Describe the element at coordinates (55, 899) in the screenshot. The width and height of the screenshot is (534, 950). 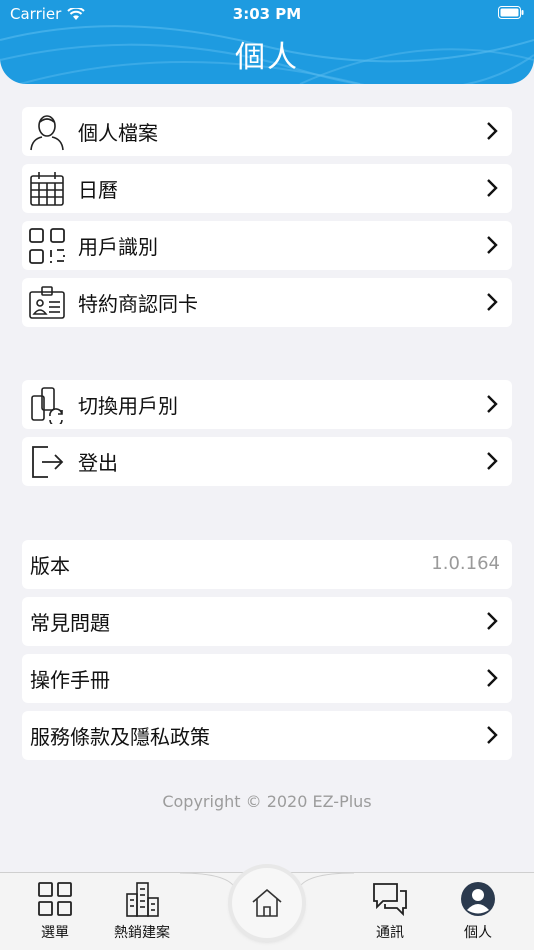
I see `grid-icon` at that location.